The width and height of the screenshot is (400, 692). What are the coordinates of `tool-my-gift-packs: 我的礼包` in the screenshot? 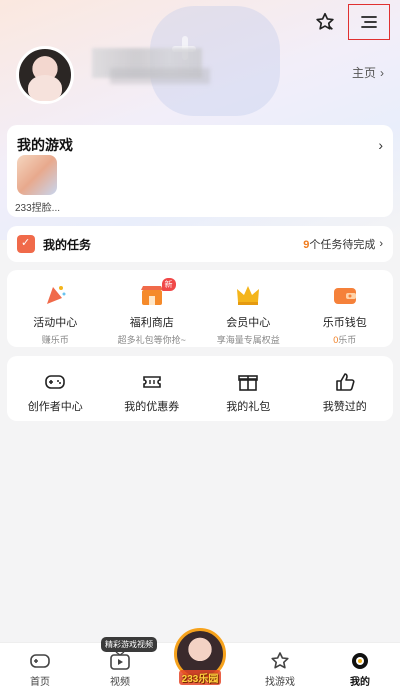 It's located at (248, 388).